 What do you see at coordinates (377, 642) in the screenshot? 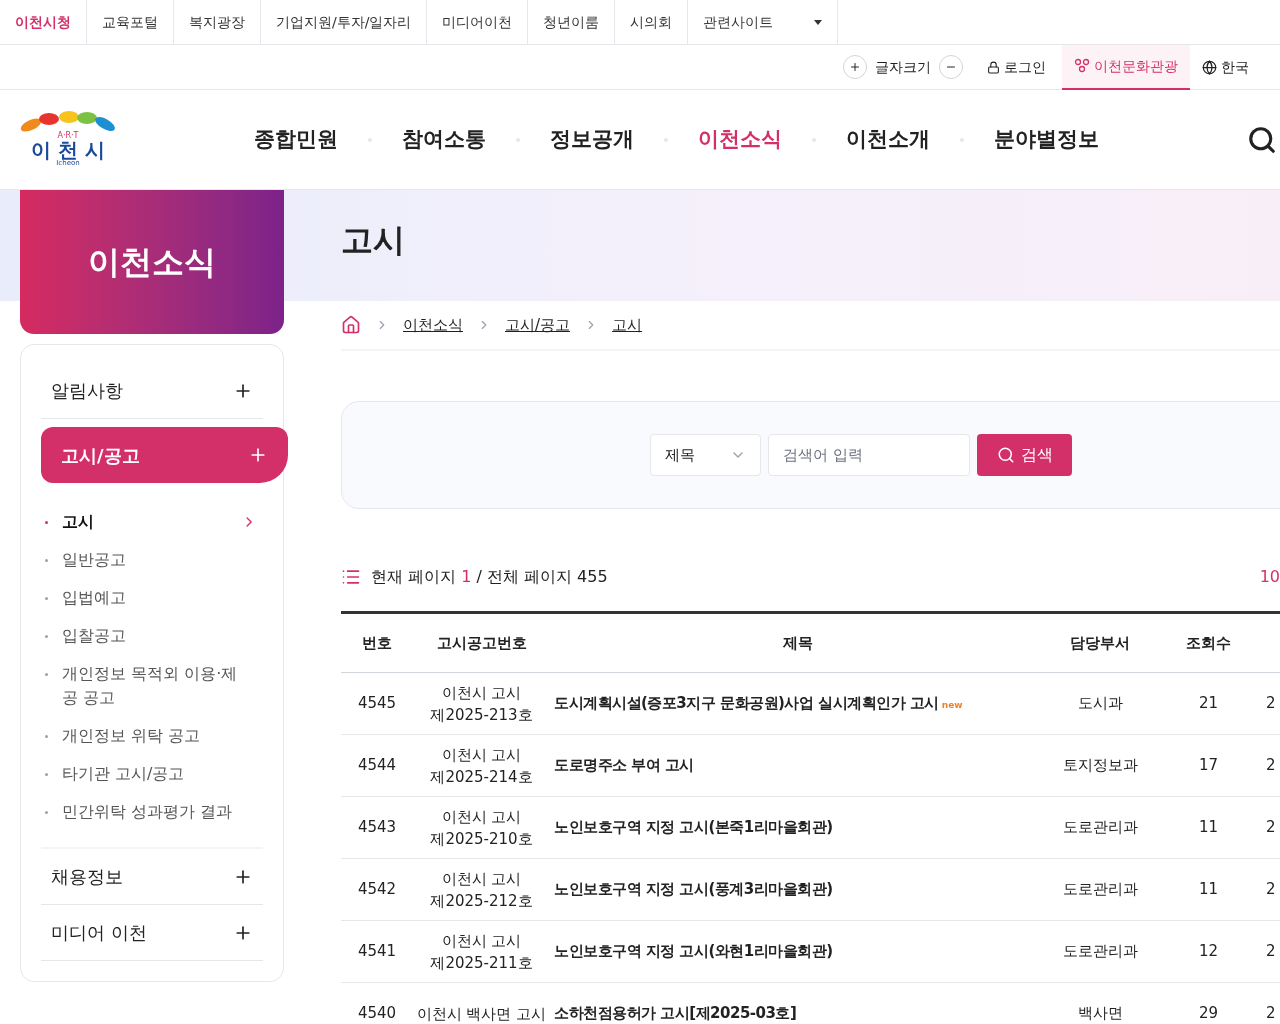
I see `column-header: 번호` at bounding box center [377, 642].